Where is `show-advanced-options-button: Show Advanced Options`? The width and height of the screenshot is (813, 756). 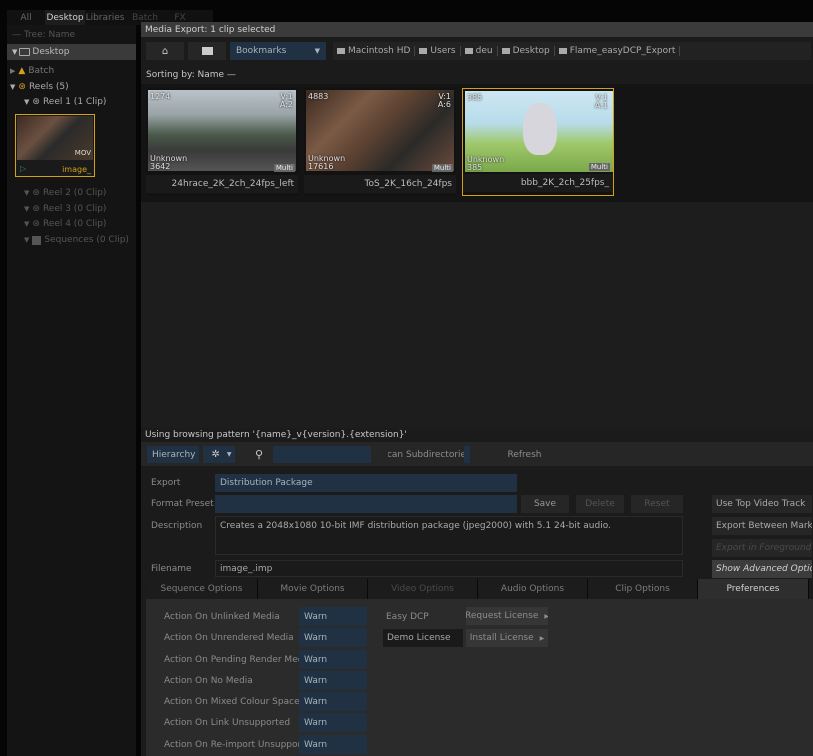
show-advanced-options-button: Show Advanced Options is located at coordinates (762, 569).